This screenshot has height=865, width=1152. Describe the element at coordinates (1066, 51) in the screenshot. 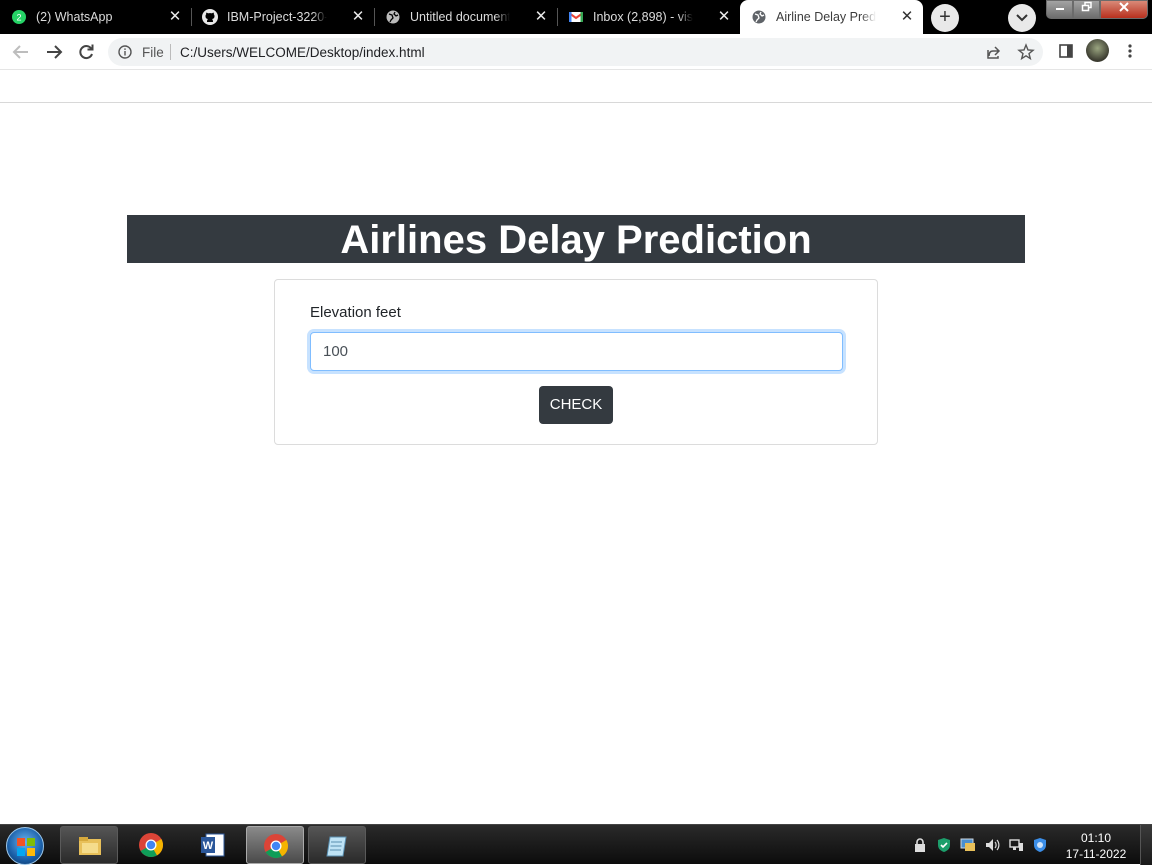

I see `side-panel-icon` at that location.